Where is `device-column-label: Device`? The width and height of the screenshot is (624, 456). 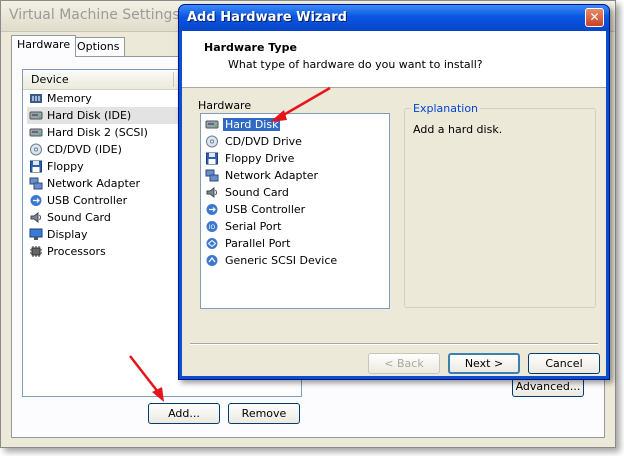 device-column-label: Device is located at coordinates (50, 79).